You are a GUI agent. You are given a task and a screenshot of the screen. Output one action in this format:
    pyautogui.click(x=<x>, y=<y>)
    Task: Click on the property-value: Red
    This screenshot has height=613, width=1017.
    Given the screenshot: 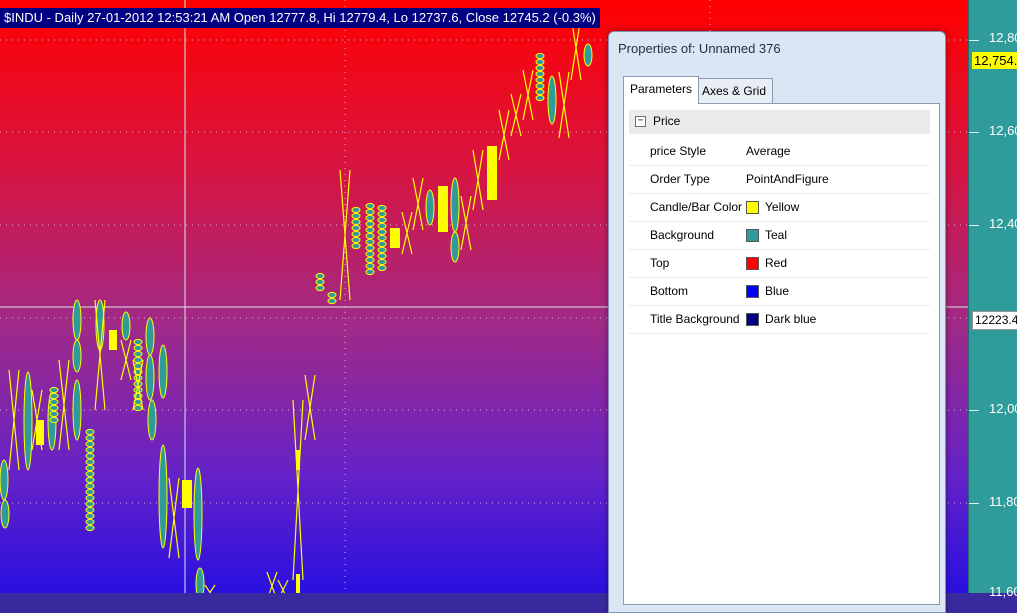 What is the action you would take?
    pyautogui.click(x=766, y=263)
    